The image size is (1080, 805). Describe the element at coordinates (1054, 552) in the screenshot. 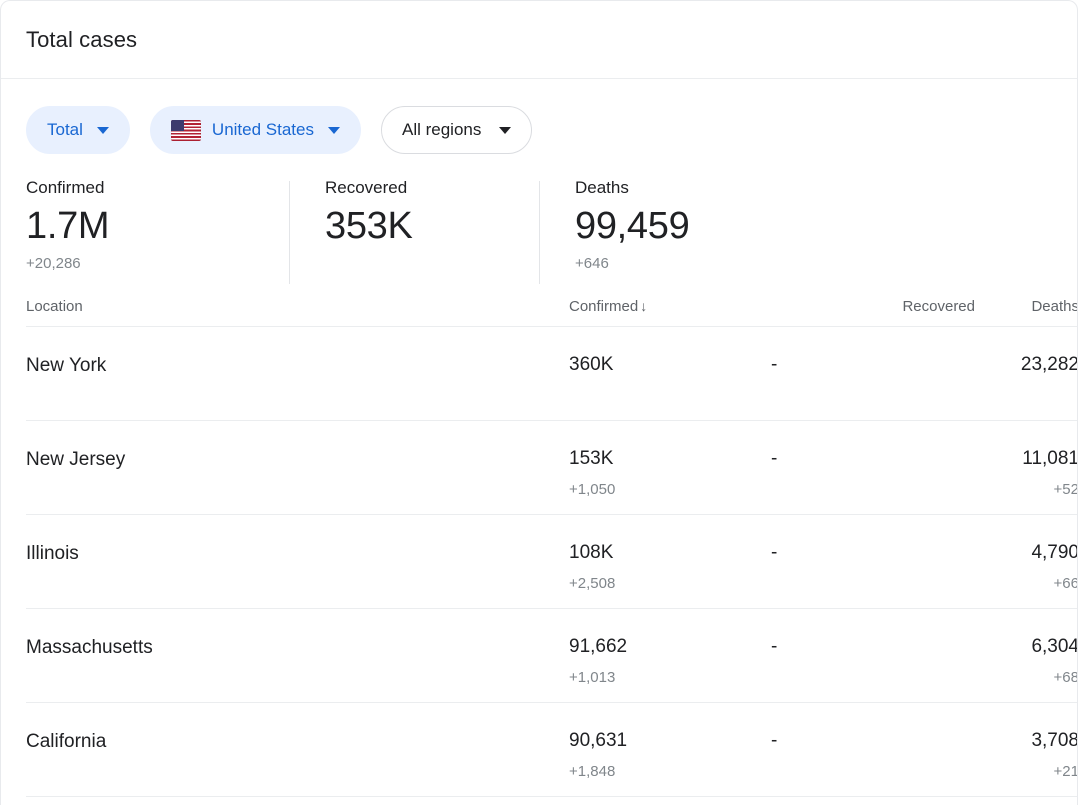

I see `row-deaths-value: 4,790` at that location.